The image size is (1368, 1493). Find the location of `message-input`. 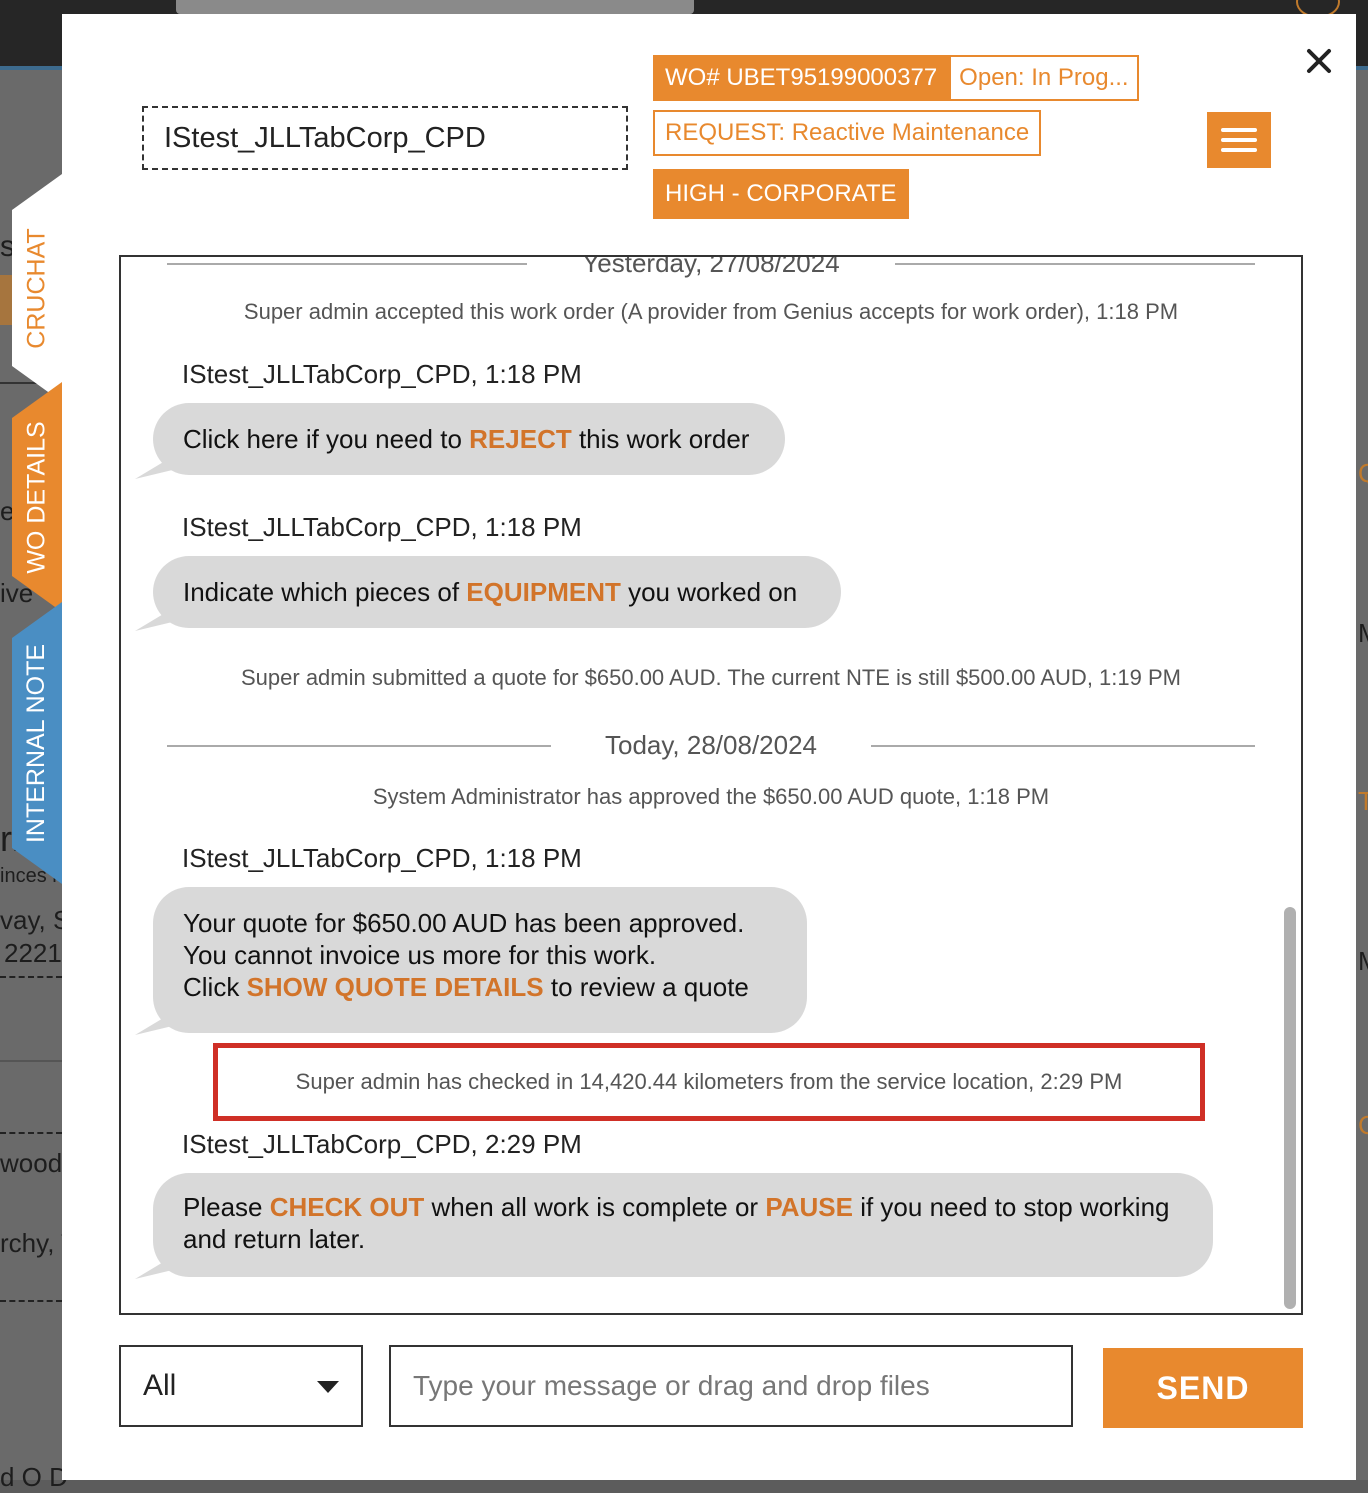

message-input is located at coordinates (731, 1386).